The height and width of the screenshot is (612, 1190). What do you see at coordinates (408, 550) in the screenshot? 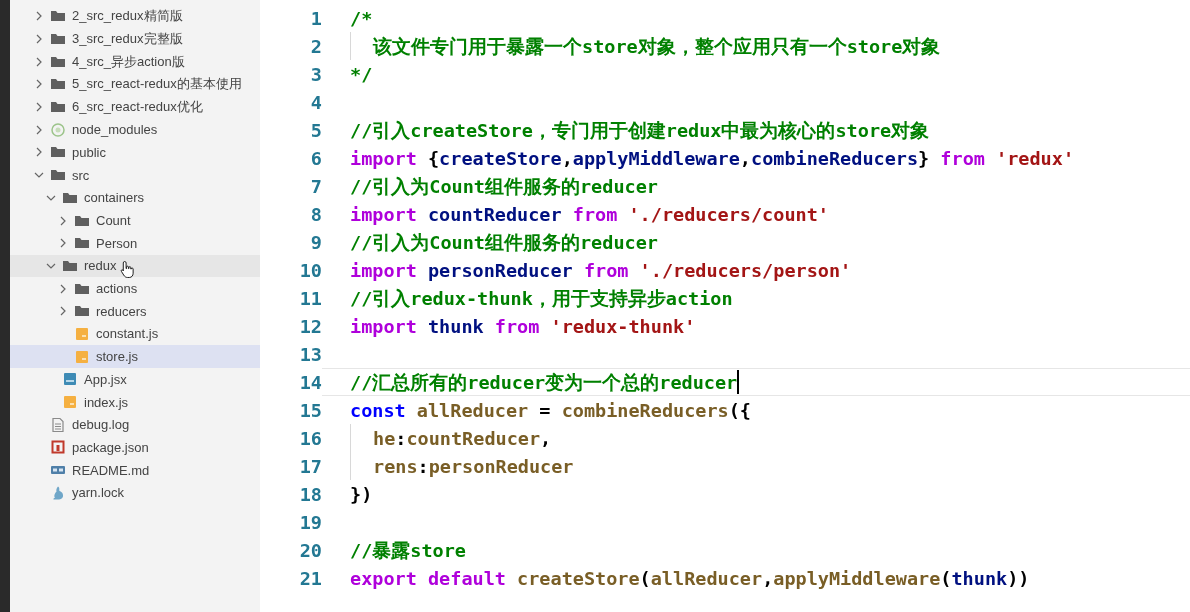
I see `code-comment: //暴露store` at bounding box center [408, 550].